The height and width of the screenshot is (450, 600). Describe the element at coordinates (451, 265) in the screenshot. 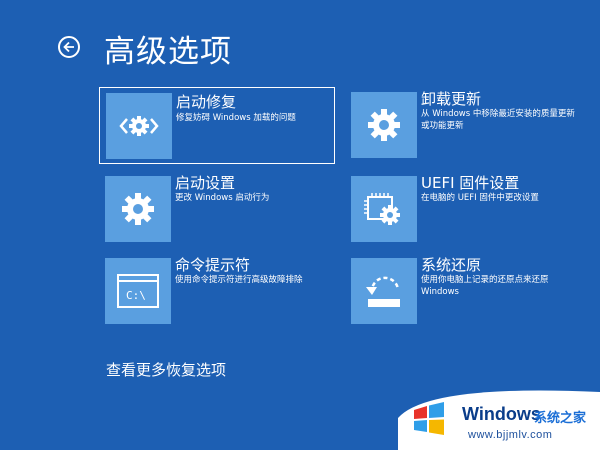

I see `option-title: 系统还原` at that location.